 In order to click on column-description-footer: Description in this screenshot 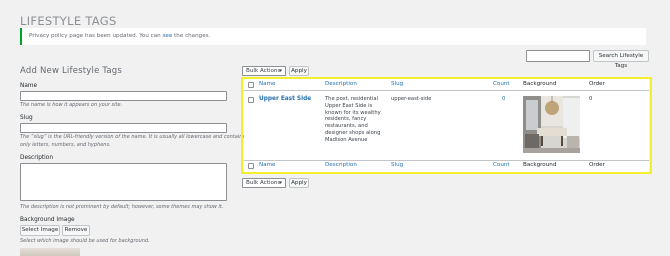, I will do `click(341, 165)`.